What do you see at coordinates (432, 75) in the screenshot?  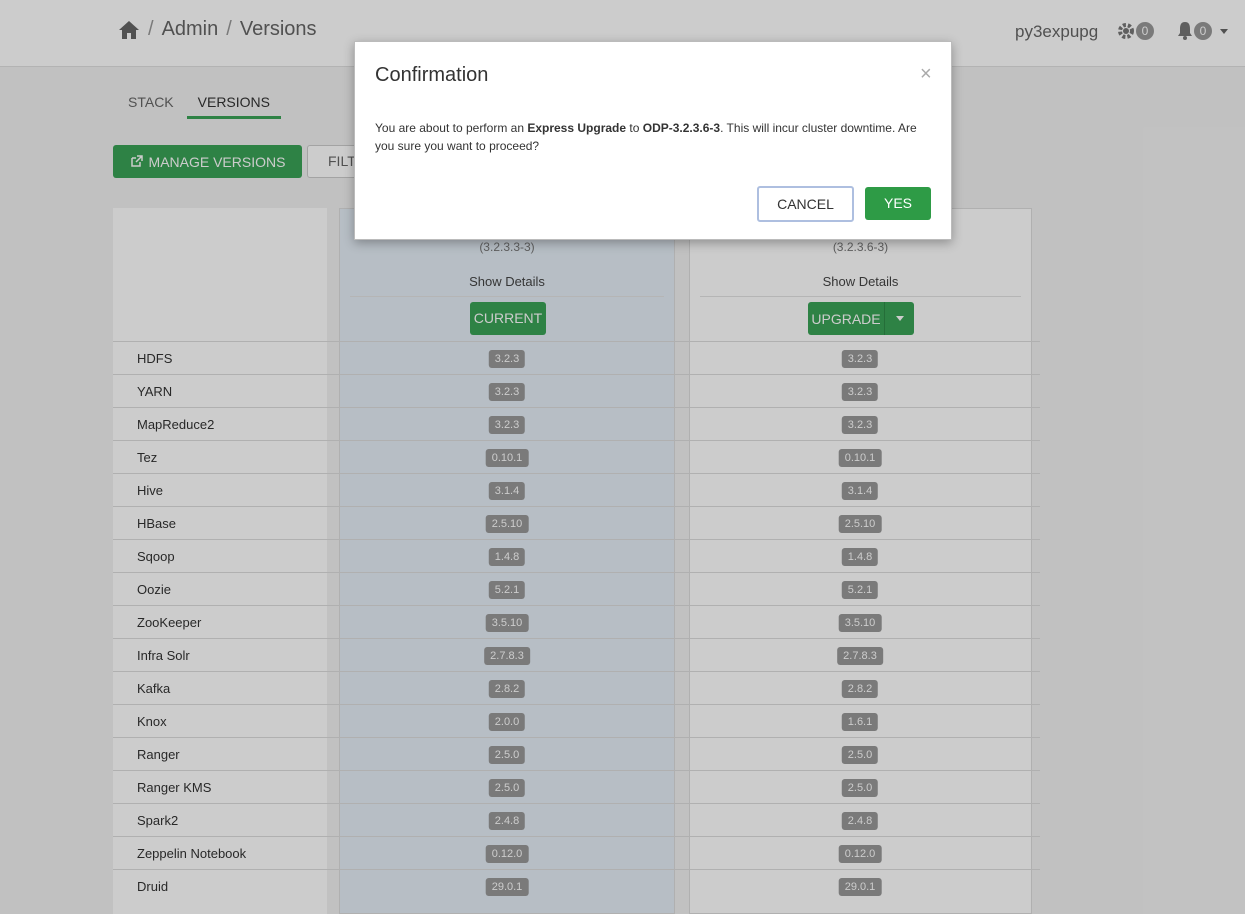 I see `dialog-title: Confirmation` at bounding box center [432, 75].